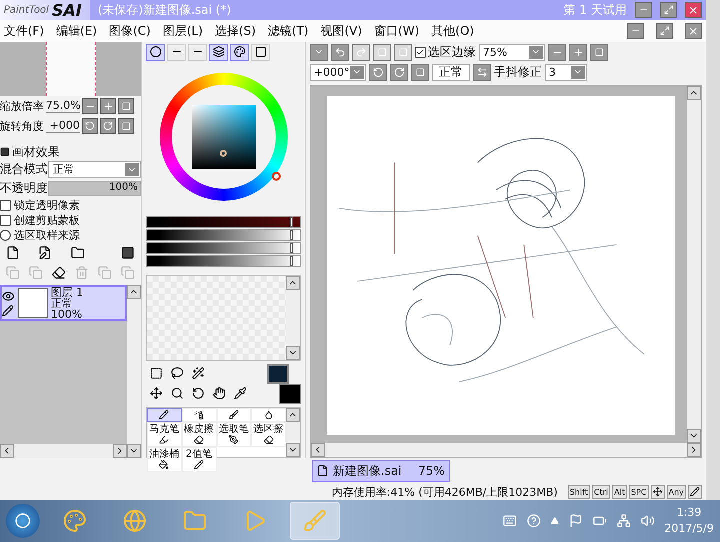 Image resolution: width=720 pixels, height=542 pixels. Describe the element at coordinates (59, 273) in the screenshot. I see `eraser-icon` at that location.